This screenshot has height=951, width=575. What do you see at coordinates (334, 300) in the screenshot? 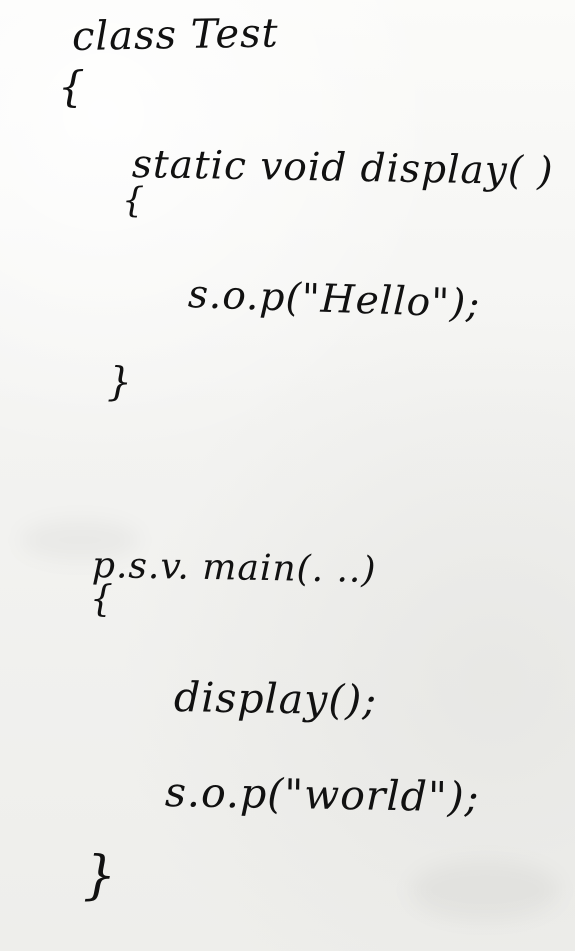
I see `code-line-sop-hello: s.o.p("Hello");` at bounding box center [334, 300].